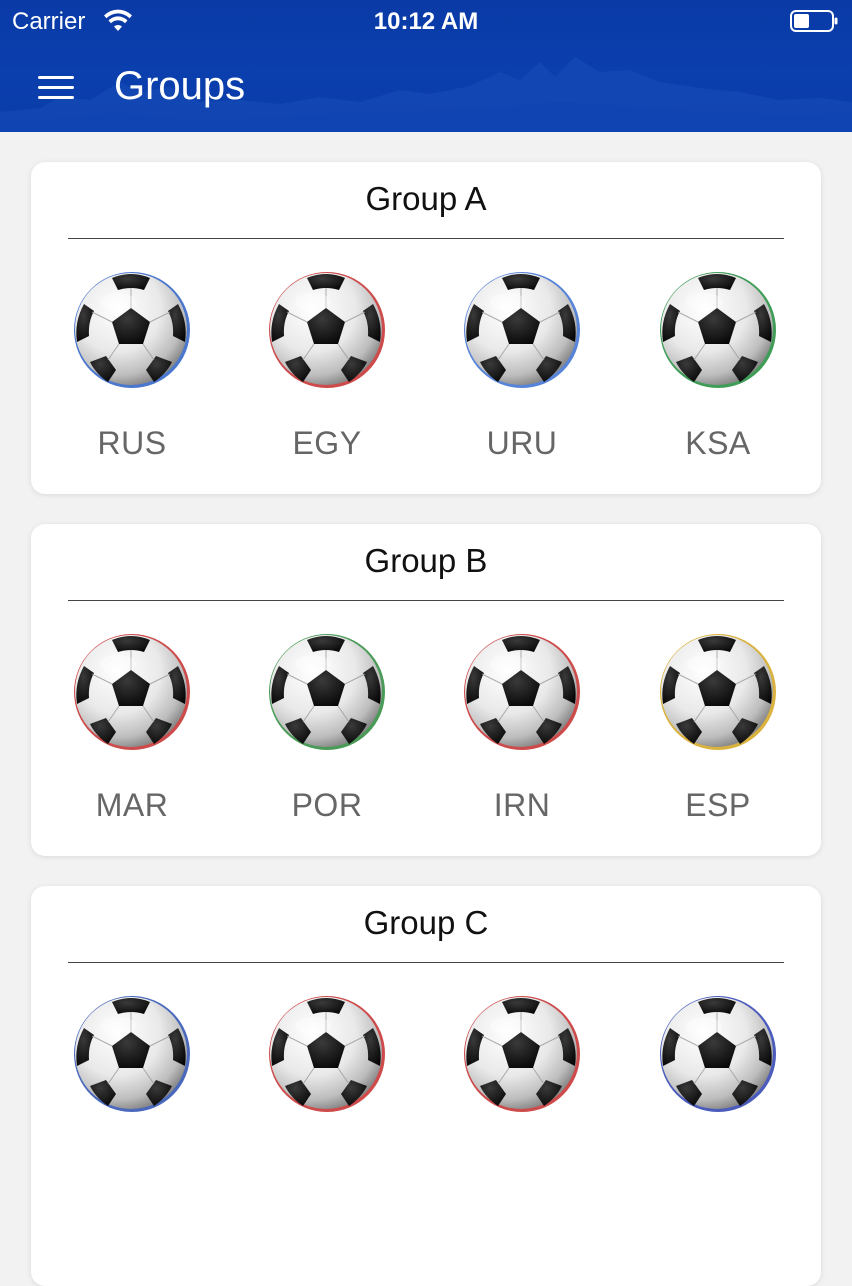  I want to click on team-item: RUS, so click(132, 370).